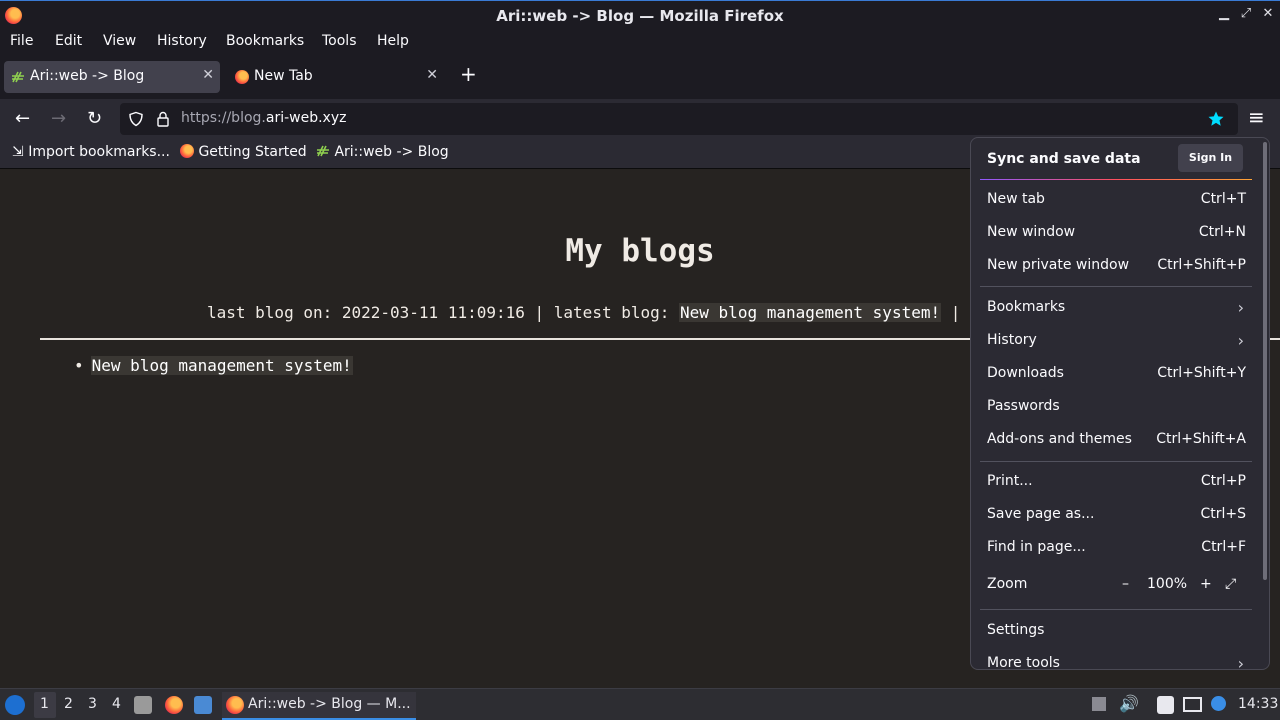 The width and height of the screenshot is (1280, 720). What do you see at coordinates (1116, 179) in the screenshot?
I see `sync-divider` at bounding box center [1116, 179].